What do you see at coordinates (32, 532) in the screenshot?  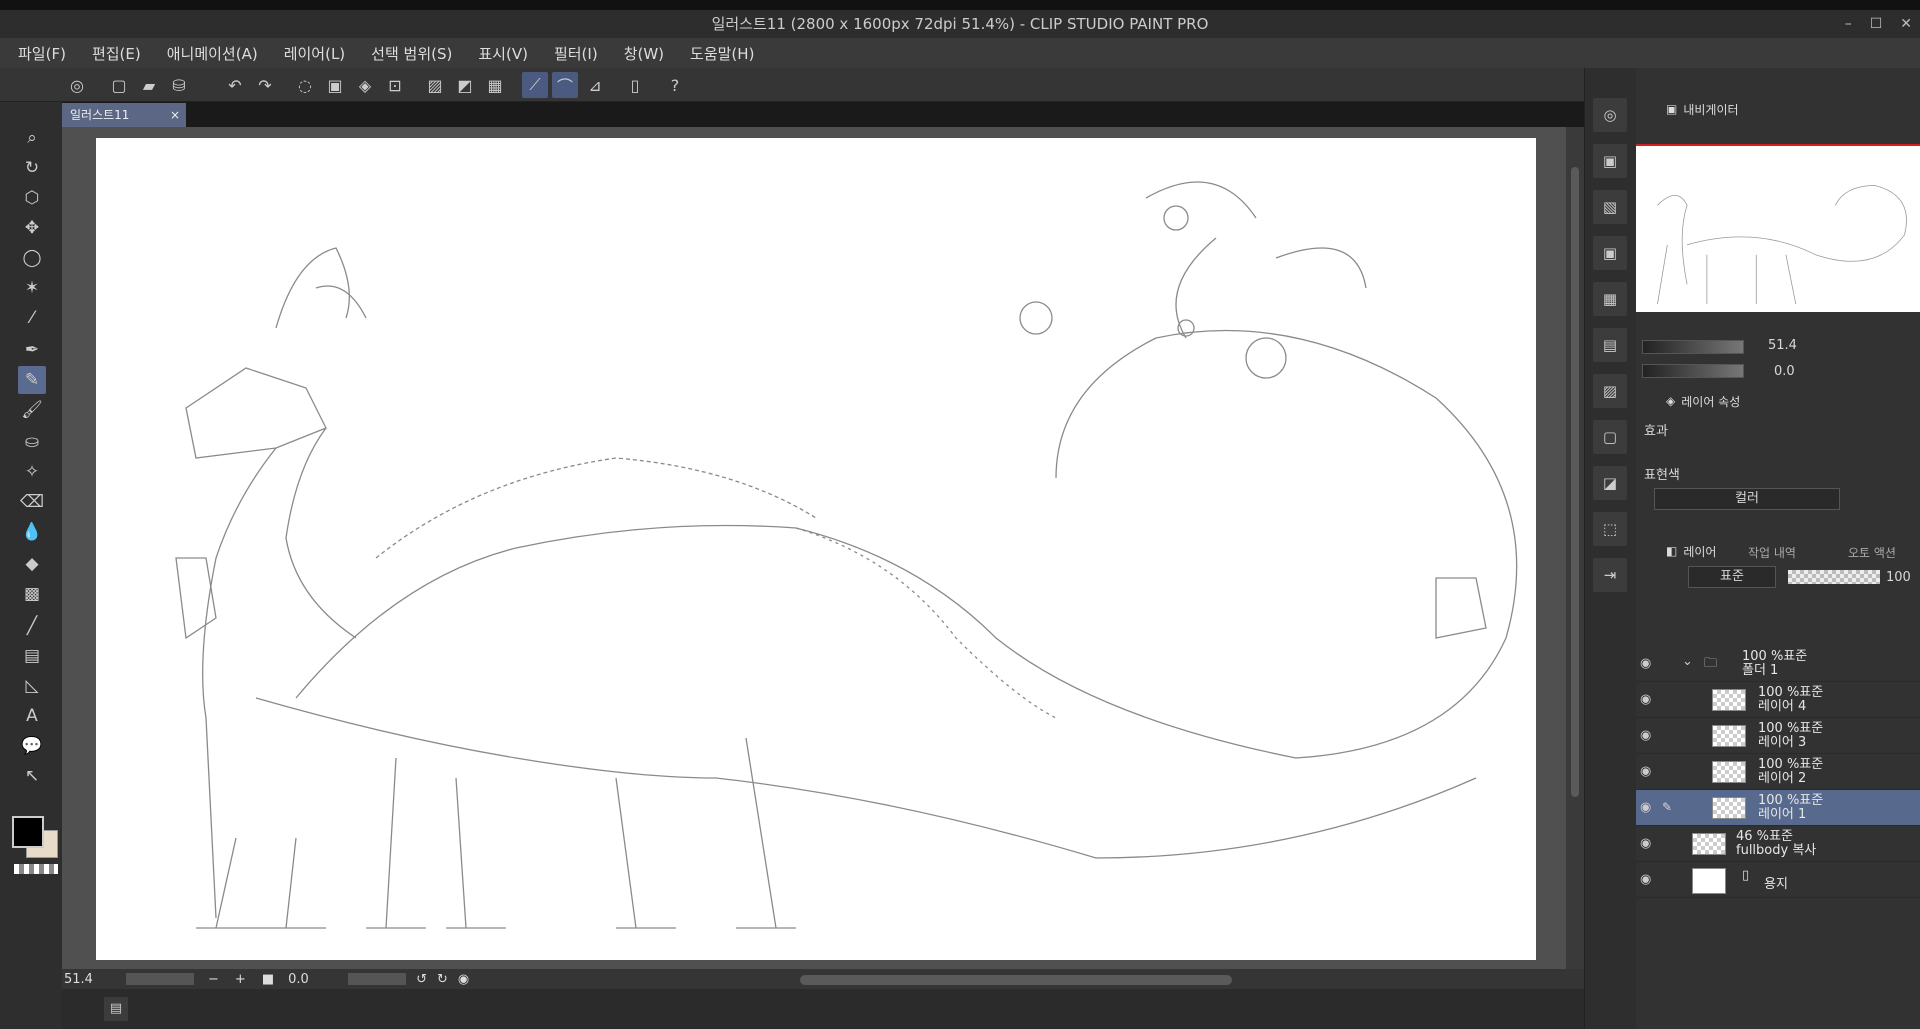 I see `blend-icon: 💧` at bounding box center [32, 532].